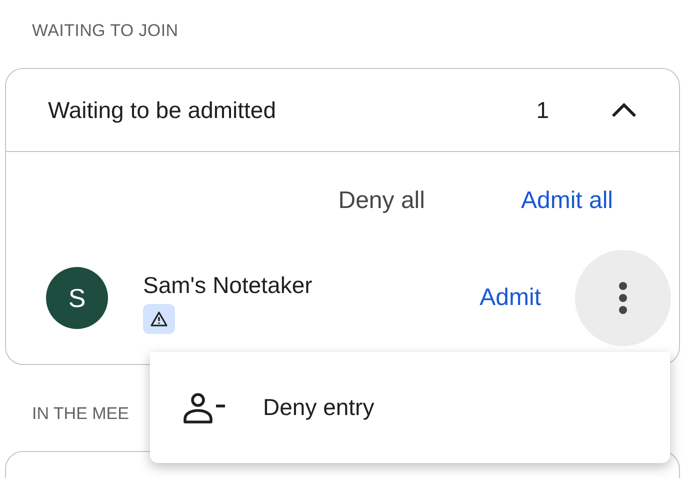 This screenshot has height=478, width=690. I want to click on chevron-icon, so click(624, 110).